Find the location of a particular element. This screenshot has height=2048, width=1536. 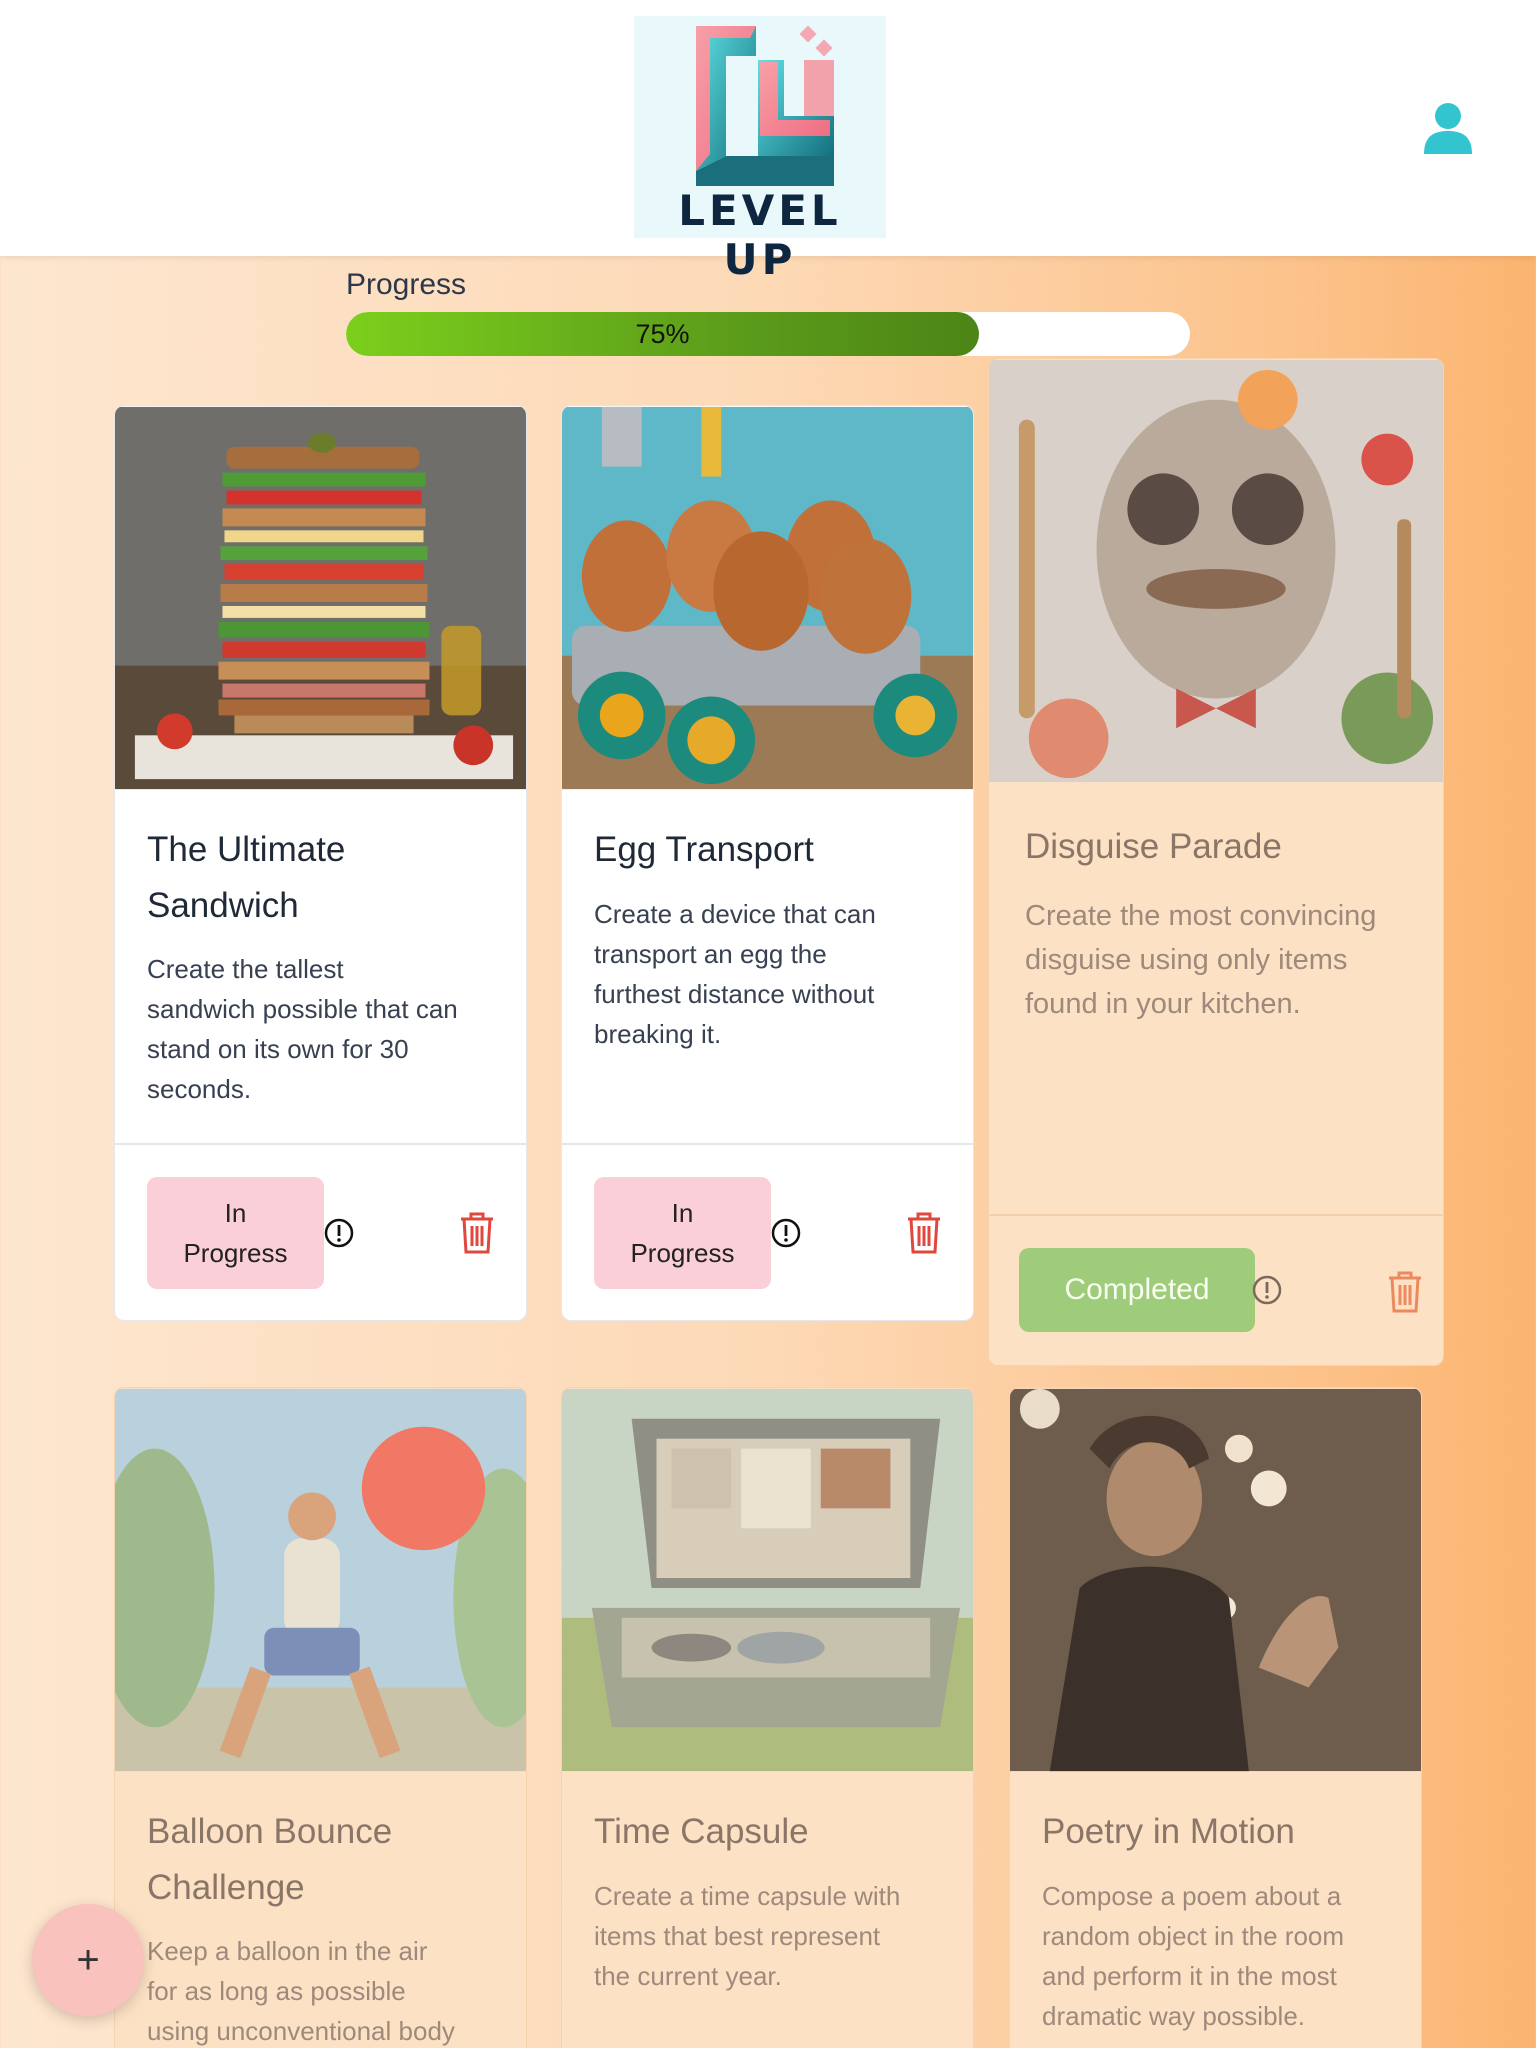

card-title: Poetry in Motion is located at coordinates (1168, 1831).